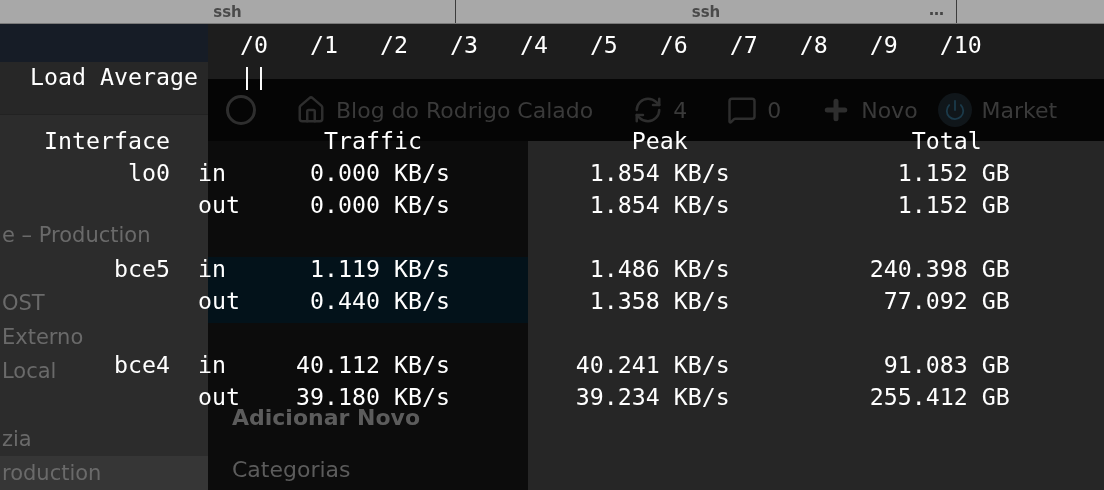  What do you see at coordinates (883, 44) in the screenshot?
I see `scale-label: /9` at bounding box center [883, 44].